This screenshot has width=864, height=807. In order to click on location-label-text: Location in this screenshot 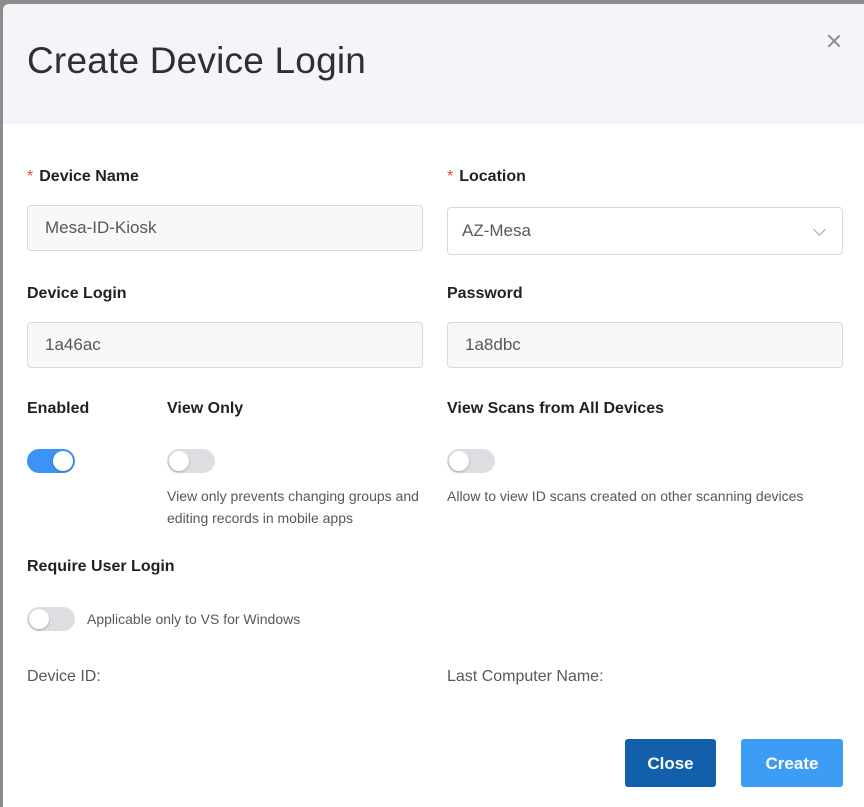, I will do `click(492, 176)`.